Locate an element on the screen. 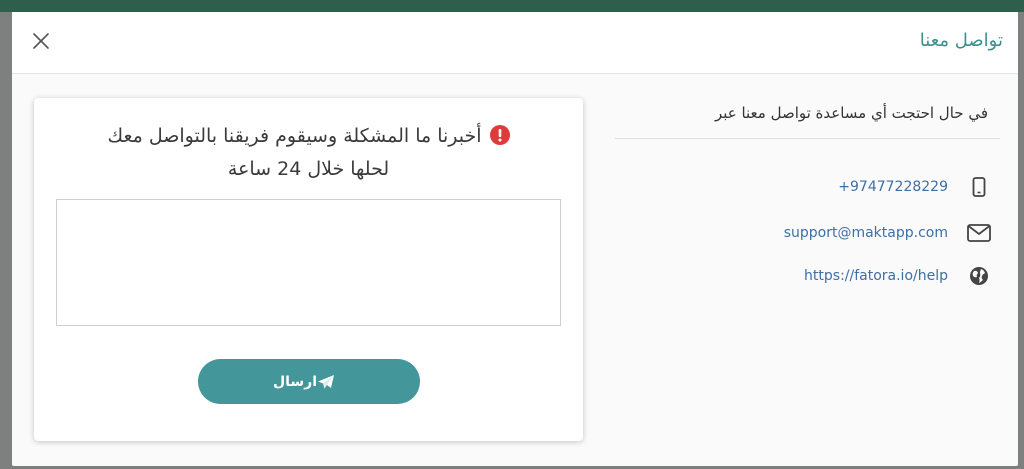 The height and width of the screenshot is (469, 1024). modal-header: تواصل معنا is located at coordinates (515, 43).